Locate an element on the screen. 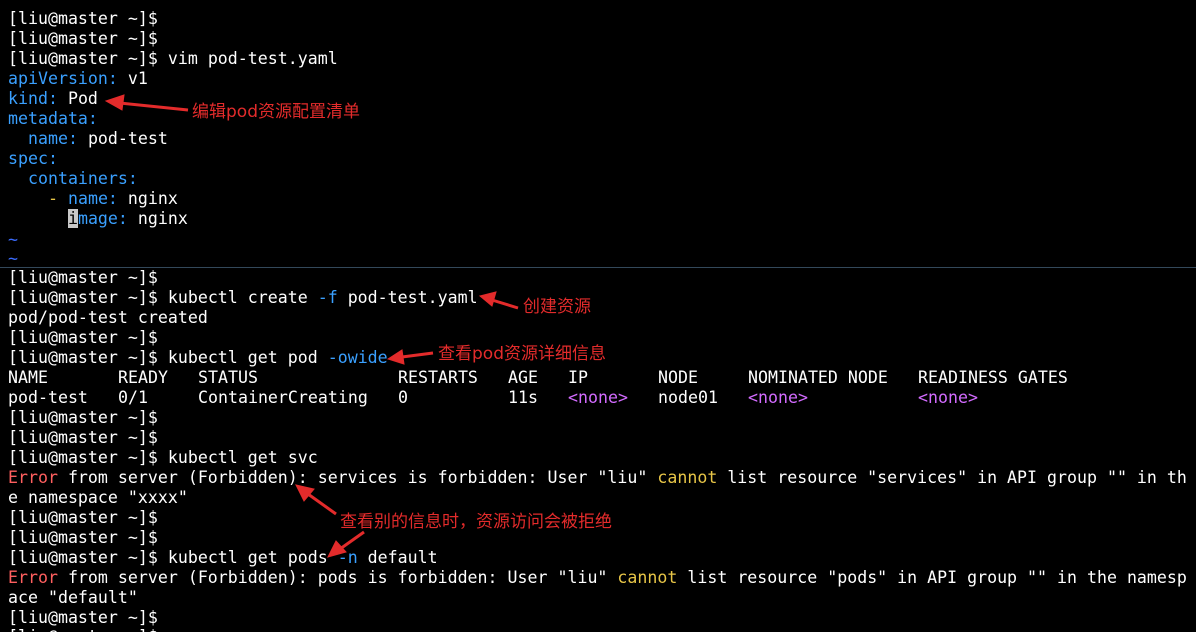 Image resolution: width=1196 pixels, height=632 pixels. table-header-age: AGE is located at coordinates (523, 377).